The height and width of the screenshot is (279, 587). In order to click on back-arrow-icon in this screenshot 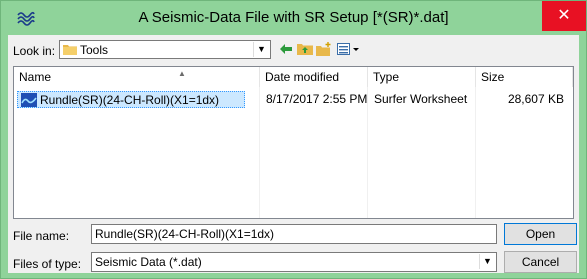, I will do `click(286, 49)`.